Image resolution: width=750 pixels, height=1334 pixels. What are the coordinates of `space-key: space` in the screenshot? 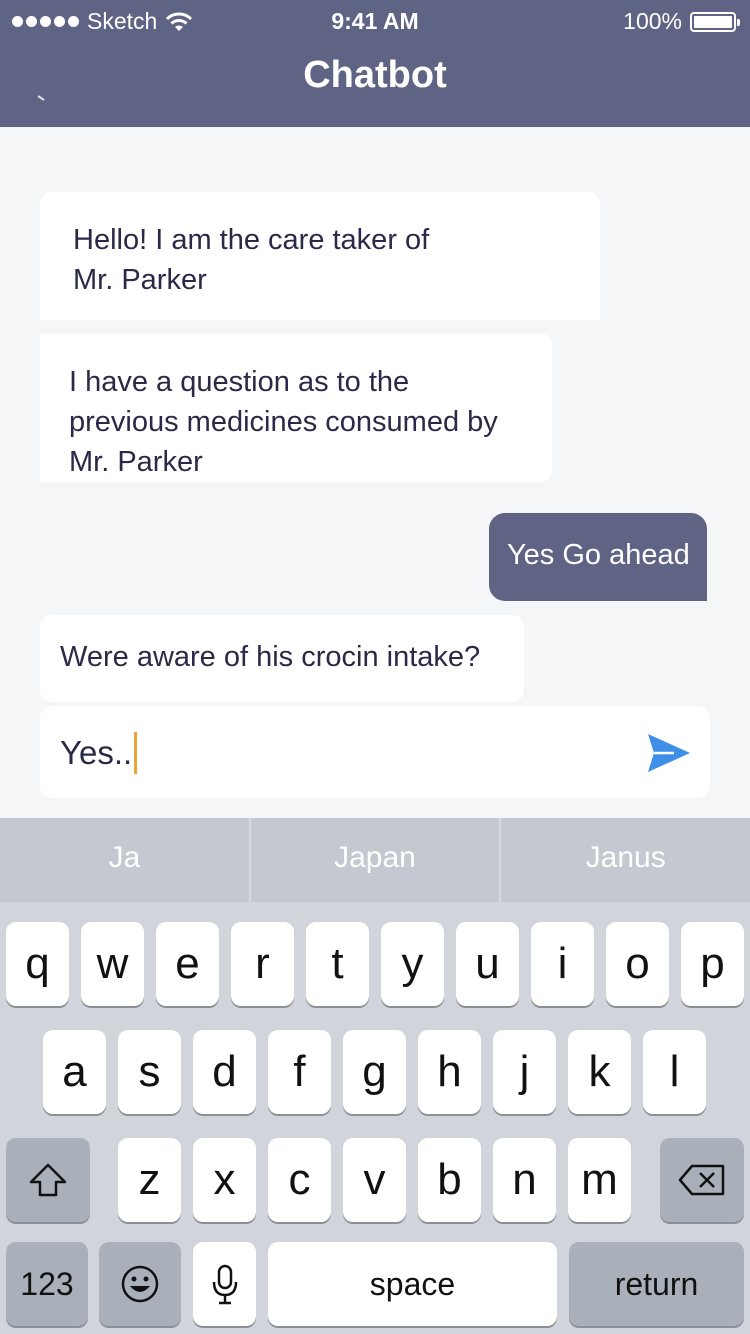 It's located at (412, 1284).